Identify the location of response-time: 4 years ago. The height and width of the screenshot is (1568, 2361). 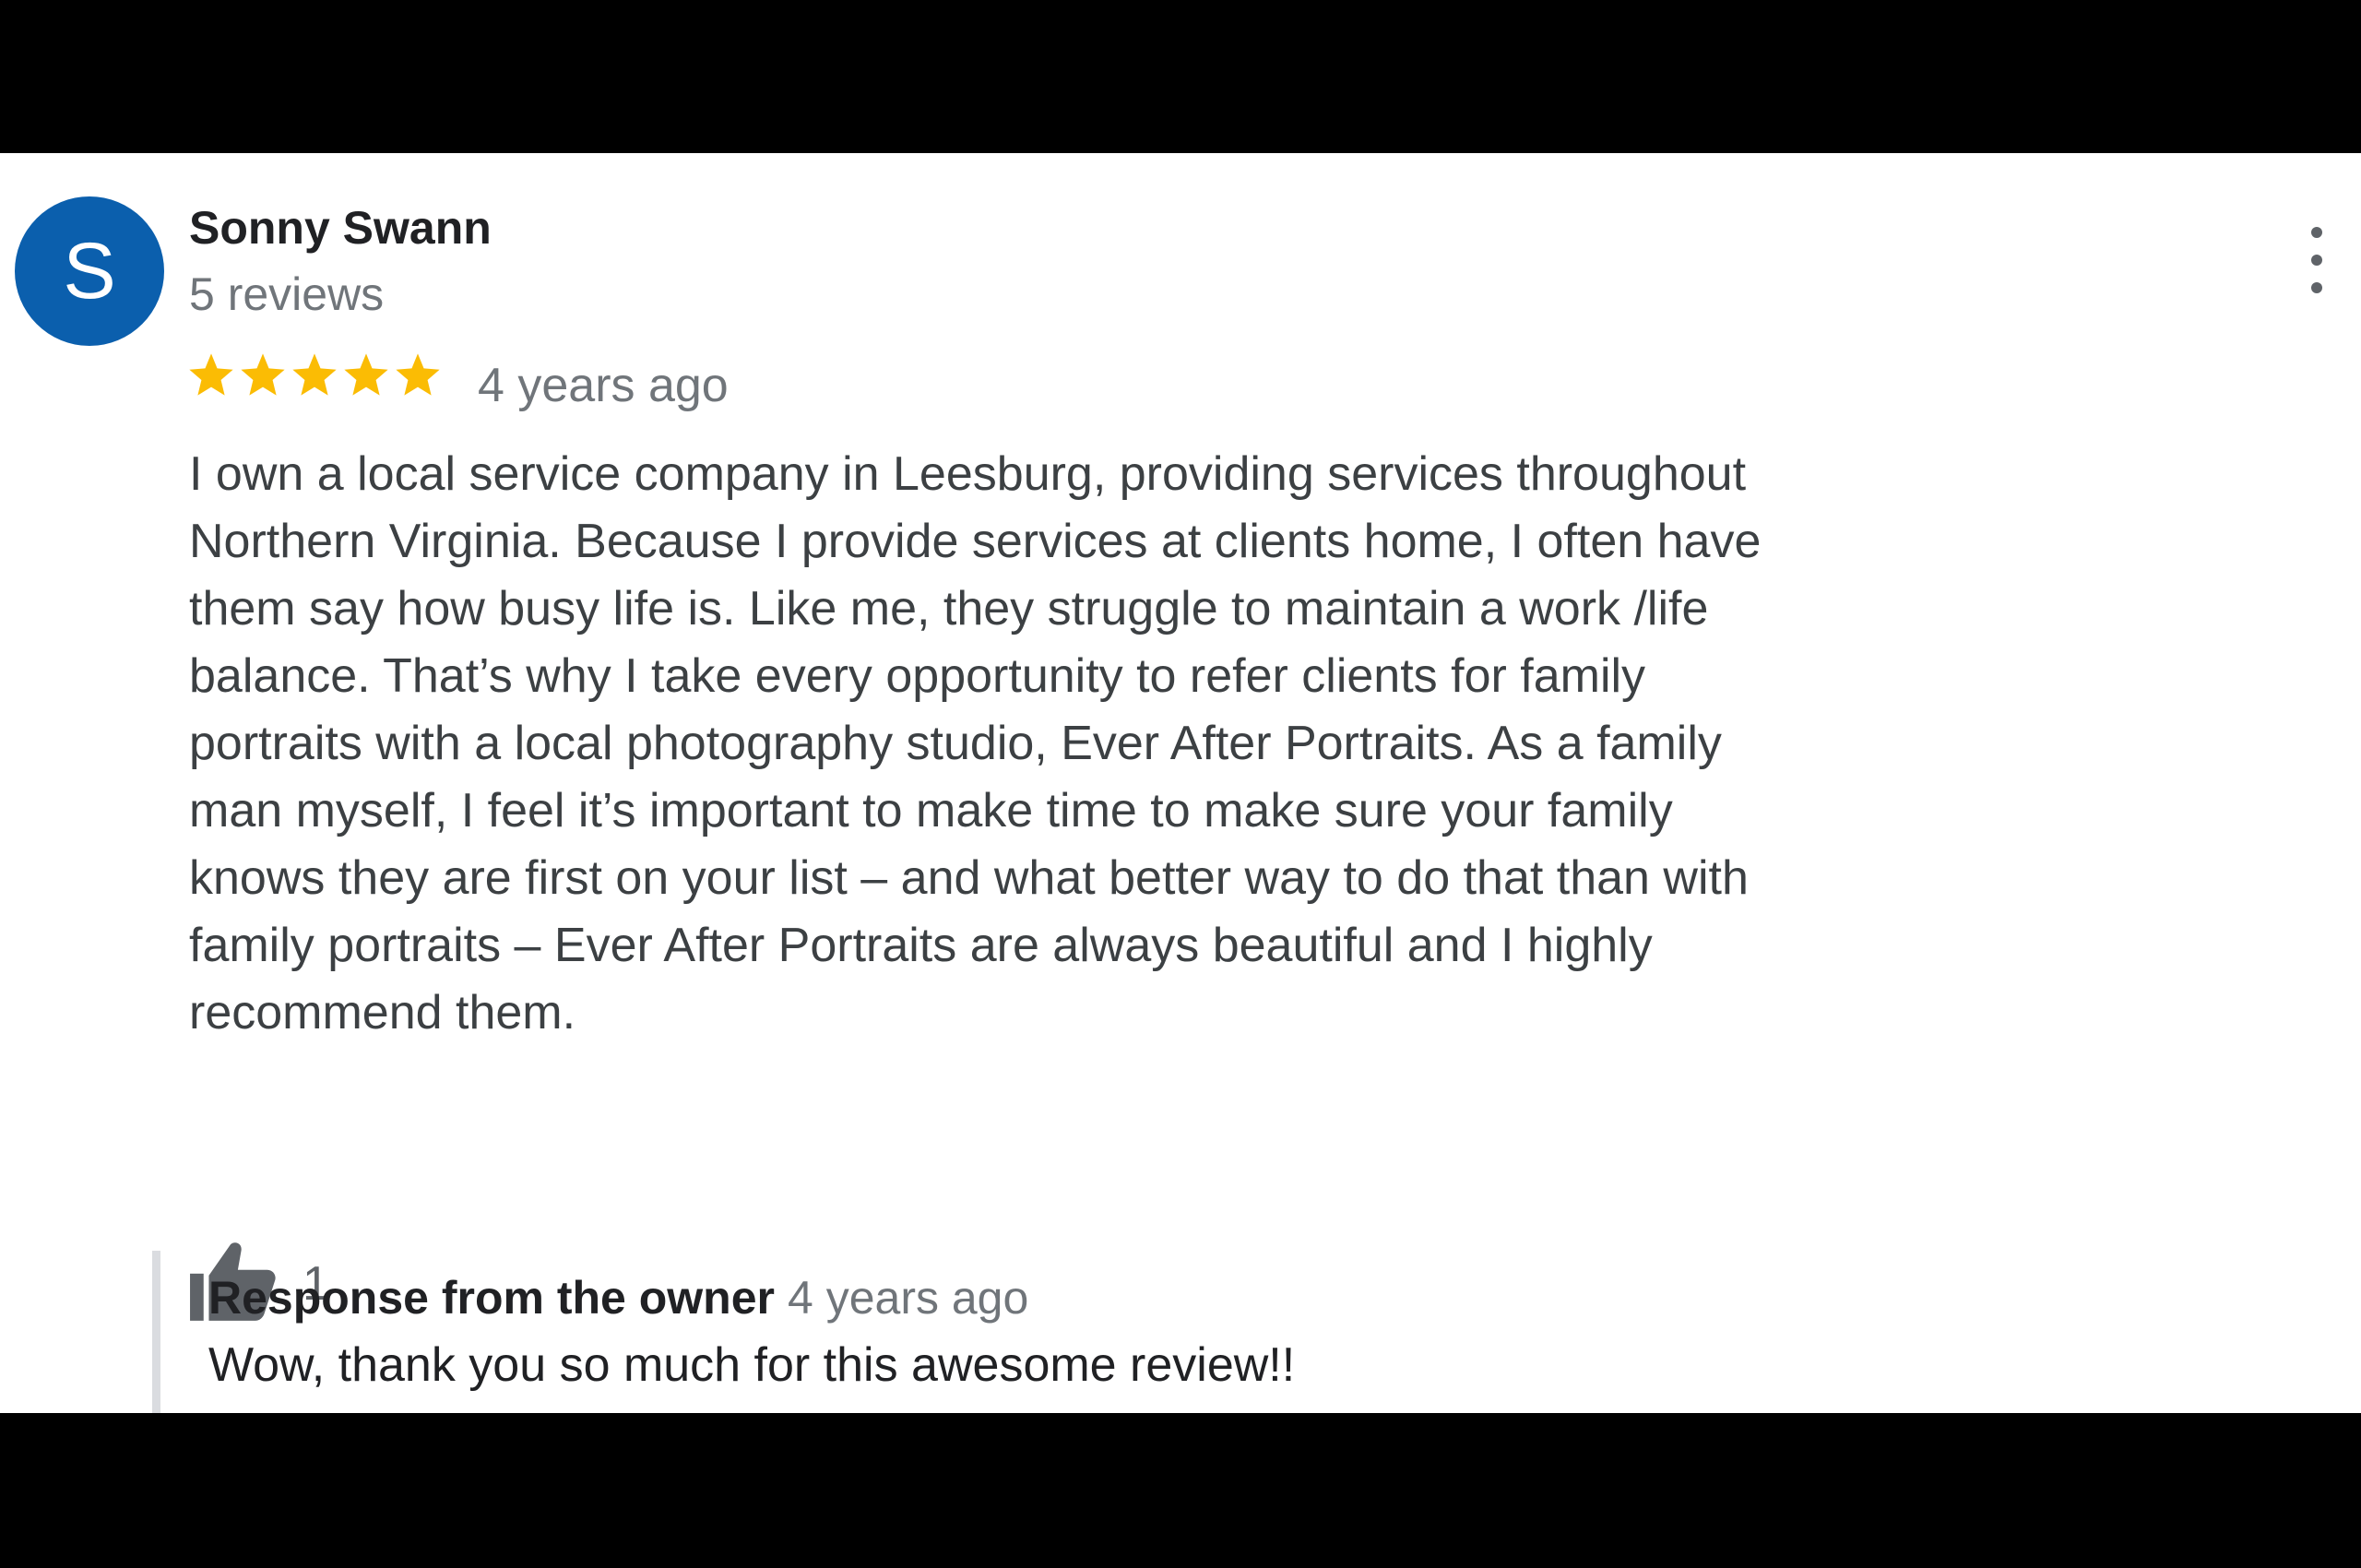
(908, 1298).